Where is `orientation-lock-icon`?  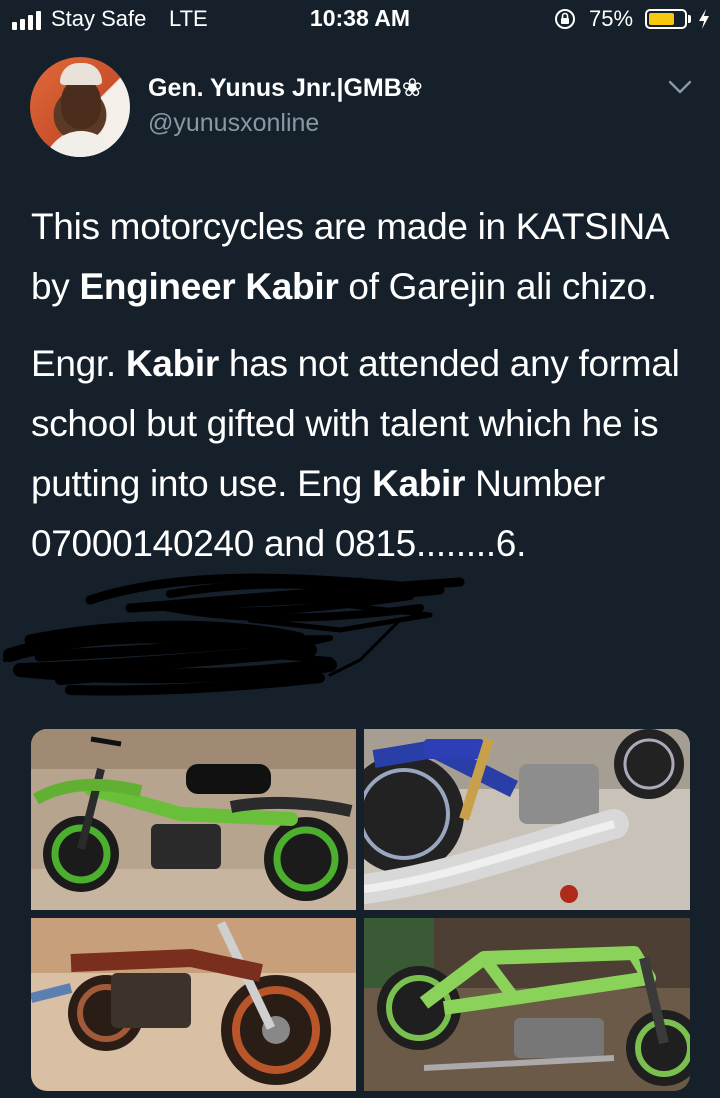
orientation-lock-icon is located at coordinates (565, 19).